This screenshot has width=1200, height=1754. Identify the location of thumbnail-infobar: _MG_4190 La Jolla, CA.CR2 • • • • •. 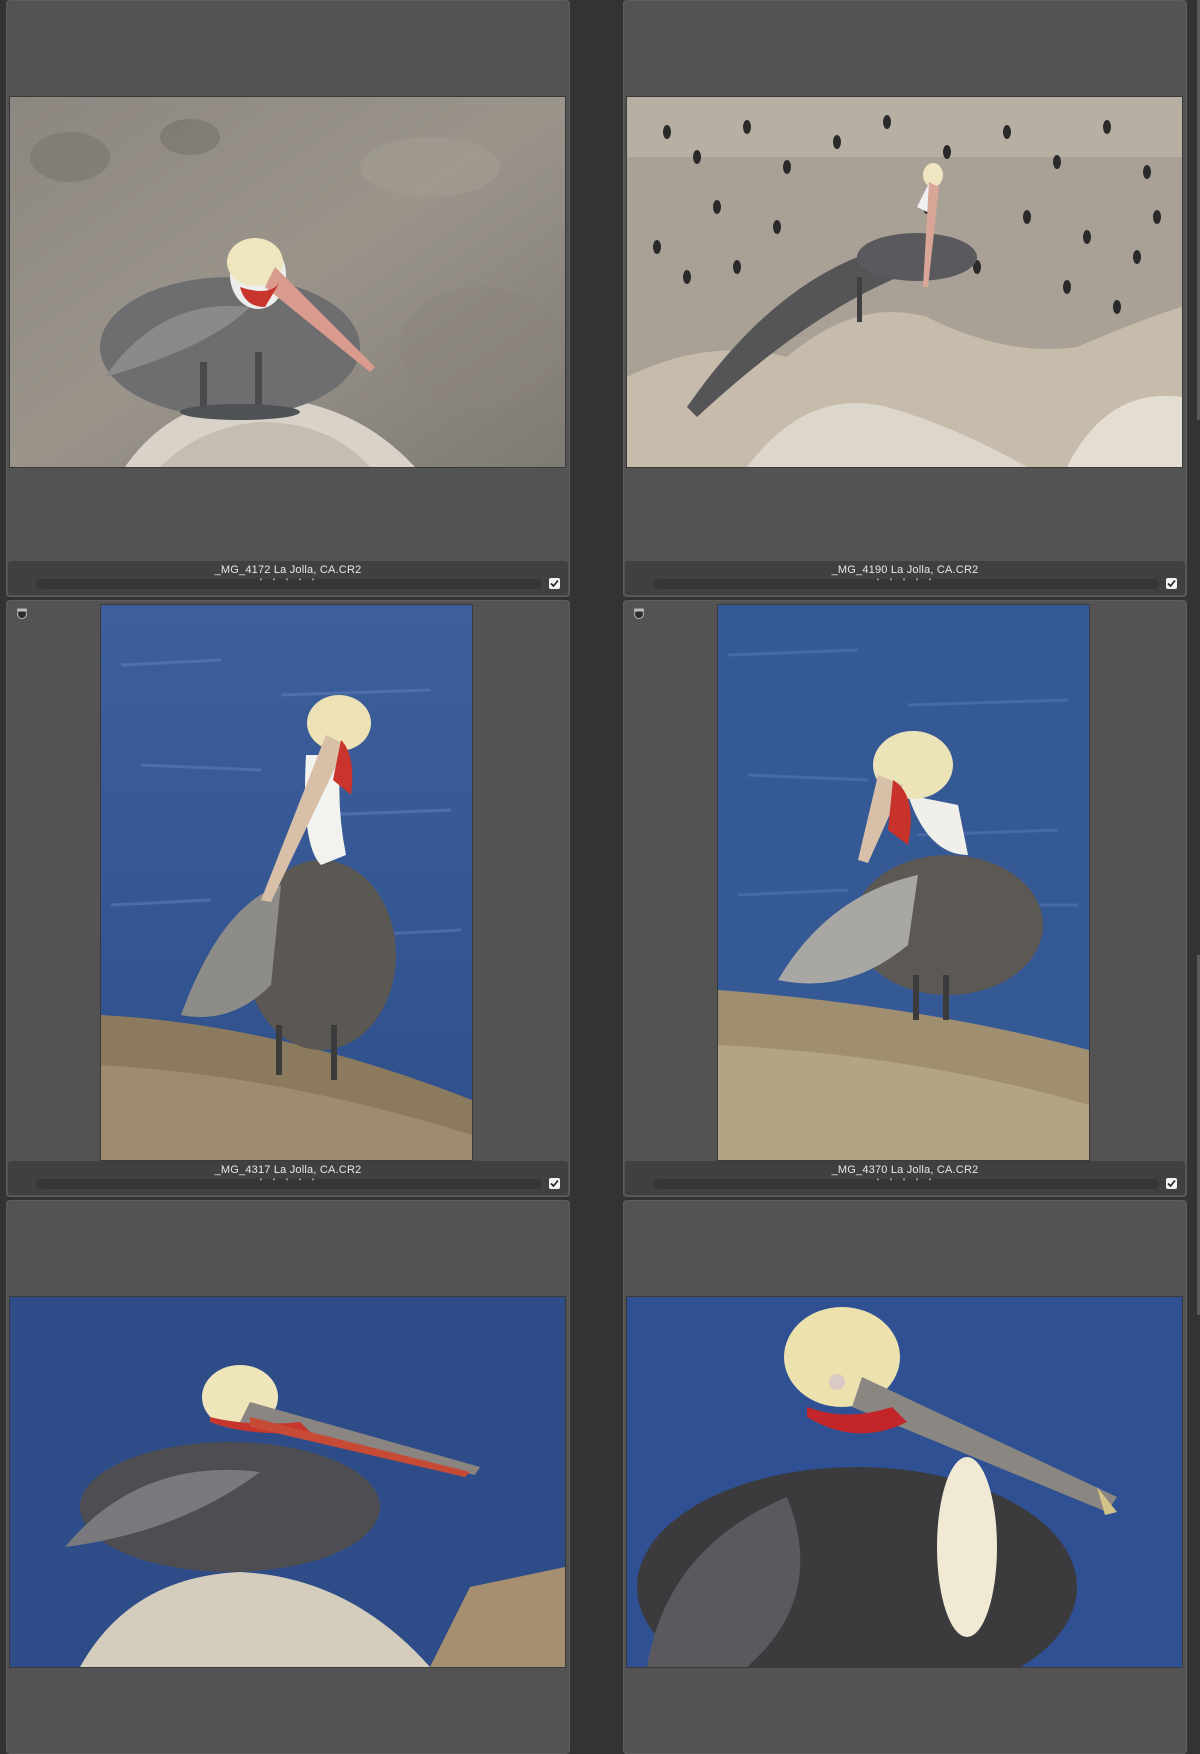
(905, 578).